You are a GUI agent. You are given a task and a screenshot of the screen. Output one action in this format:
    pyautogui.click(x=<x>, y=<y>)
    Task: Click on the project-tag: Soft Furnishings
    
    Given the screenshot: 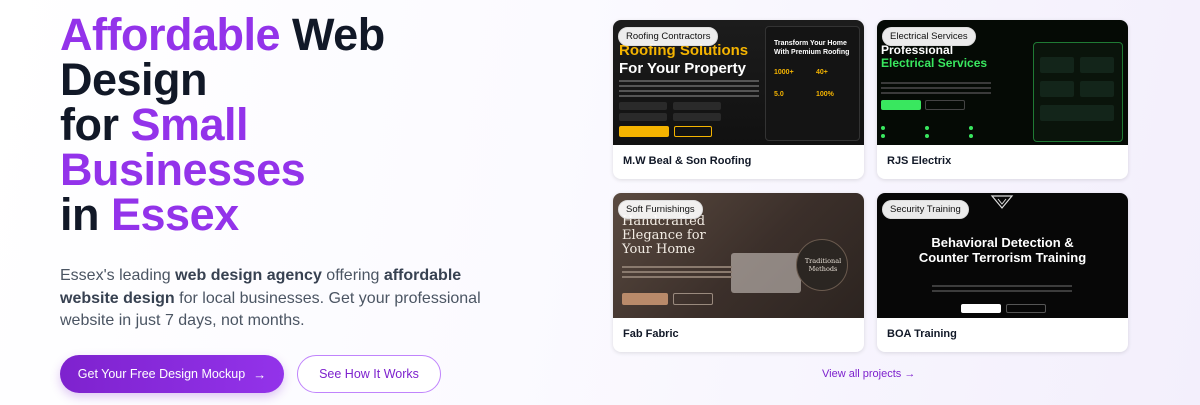 What is the action you would take?
    pyautogui.click(x=660, y=209)
    